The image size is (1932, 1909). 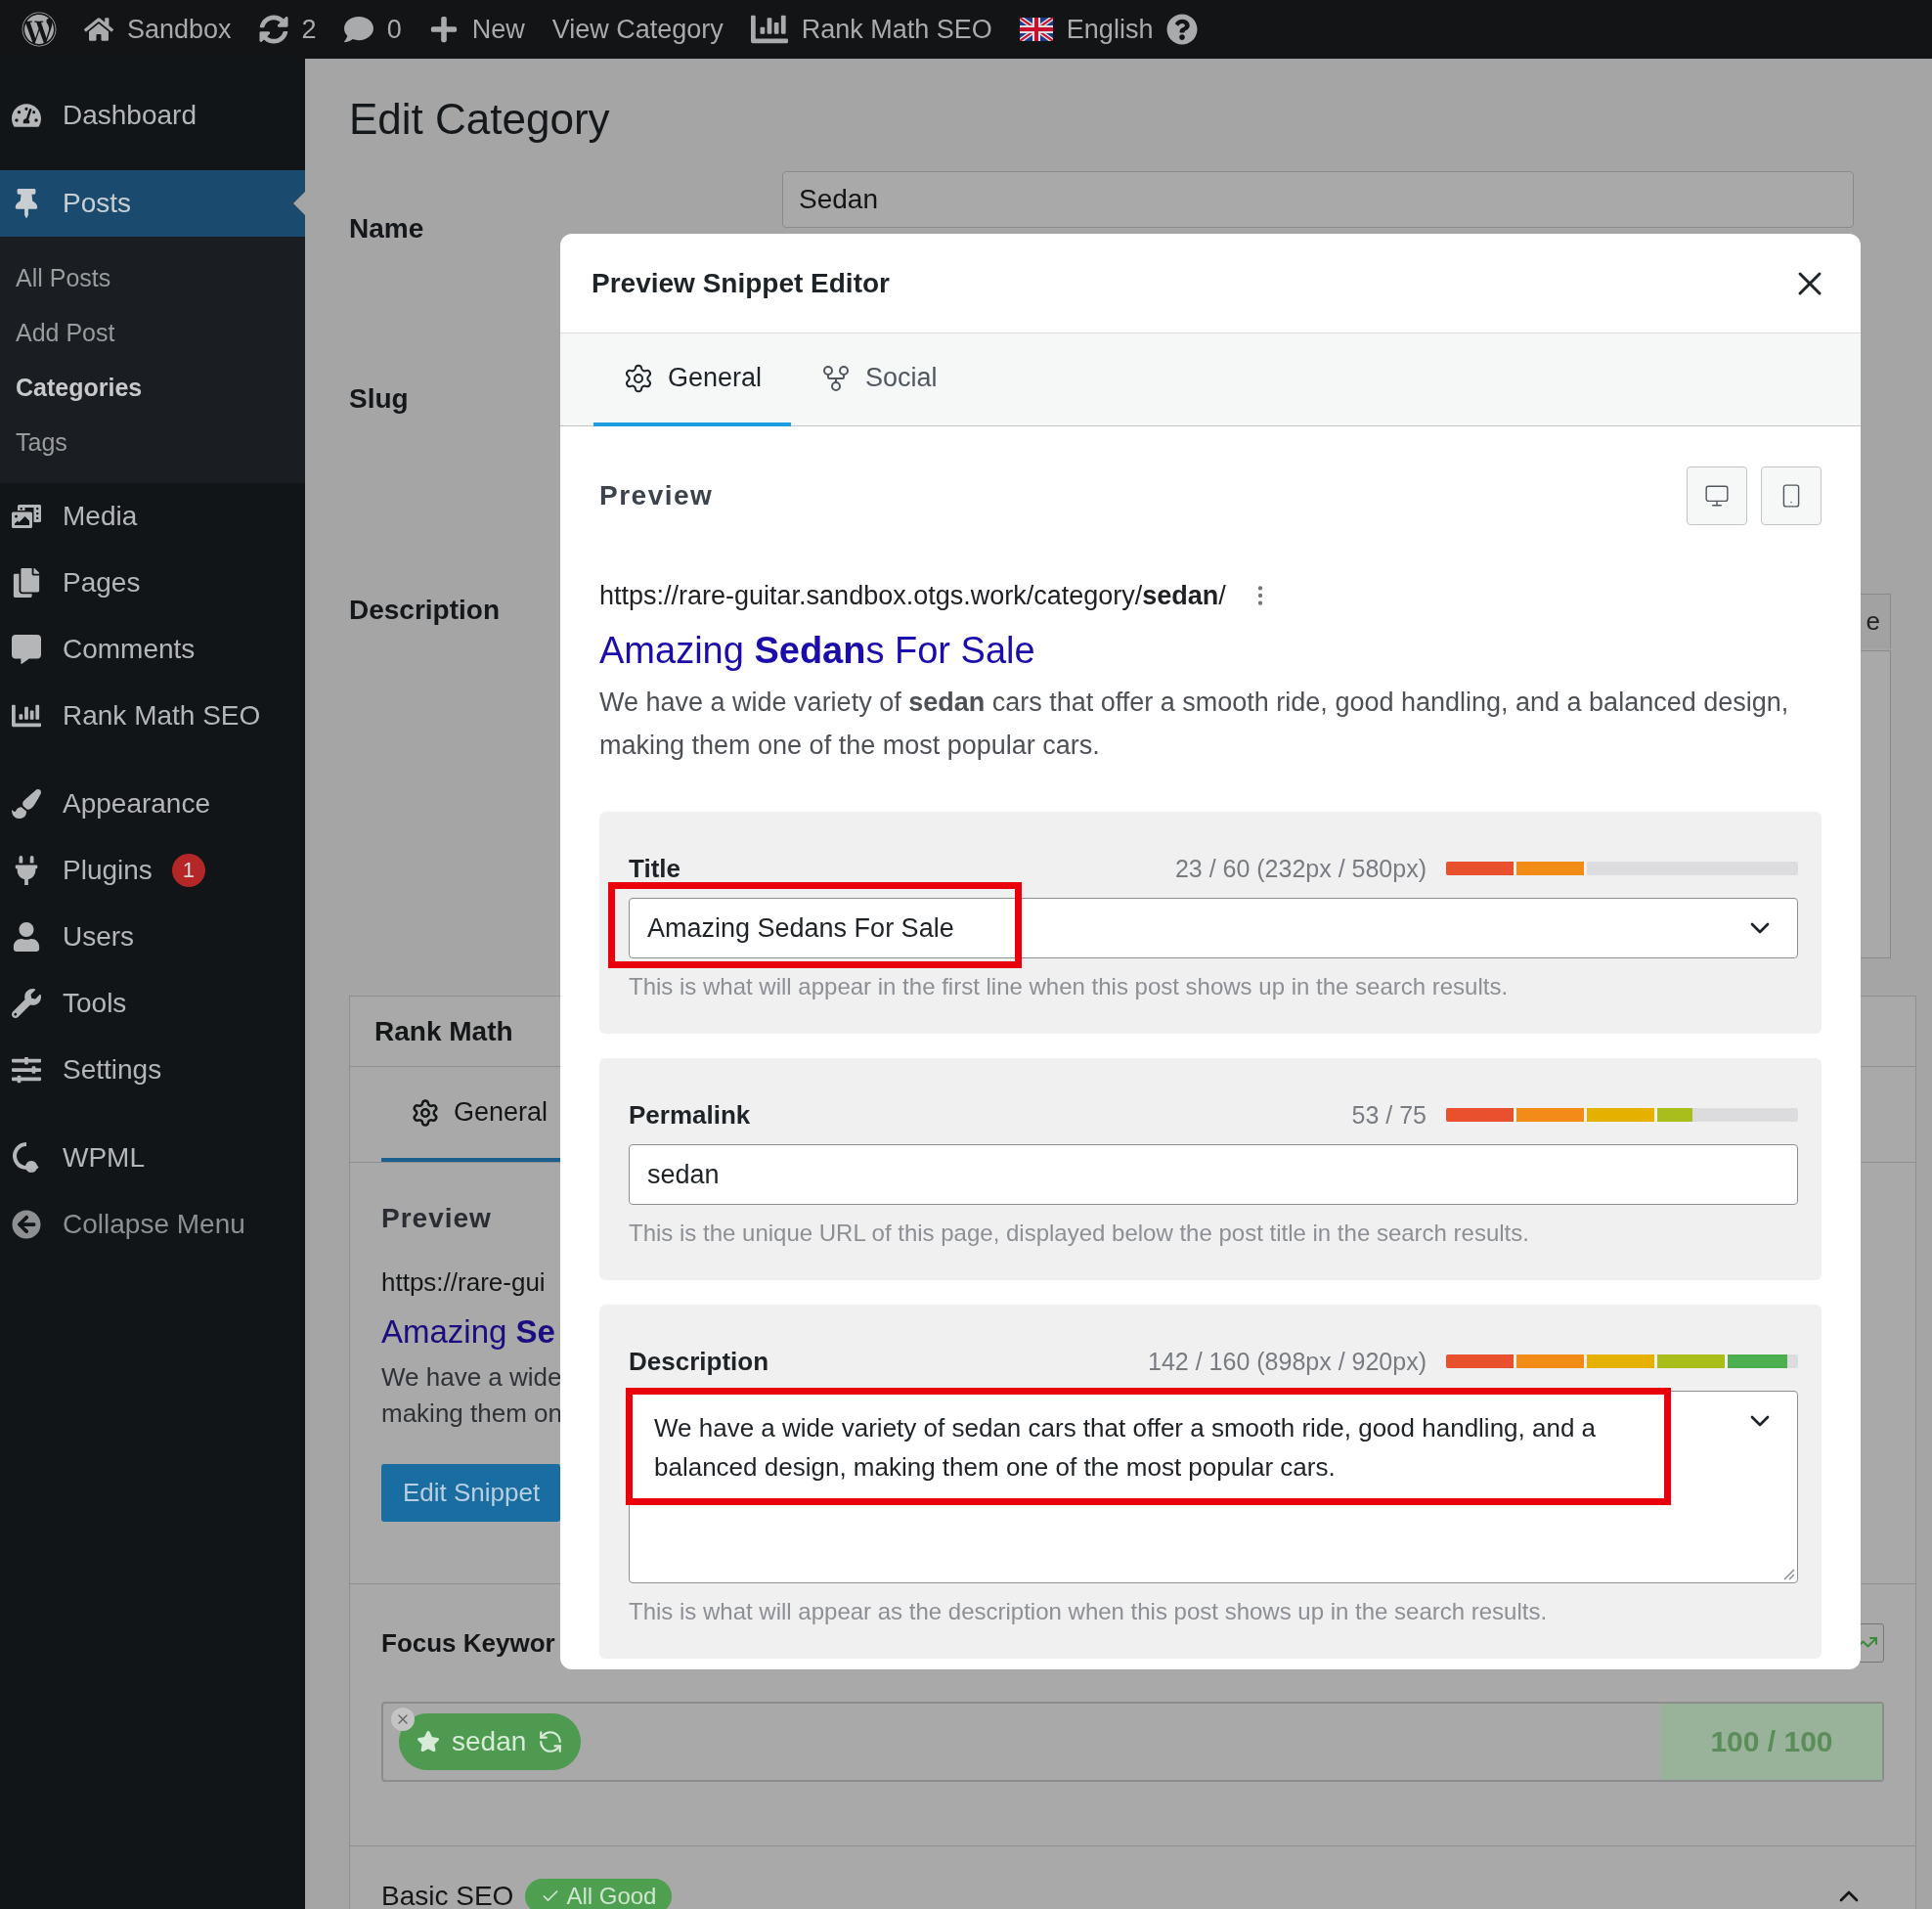 I want to click on sidebar-menu-item: Settings, so click(x=152, y=1070).